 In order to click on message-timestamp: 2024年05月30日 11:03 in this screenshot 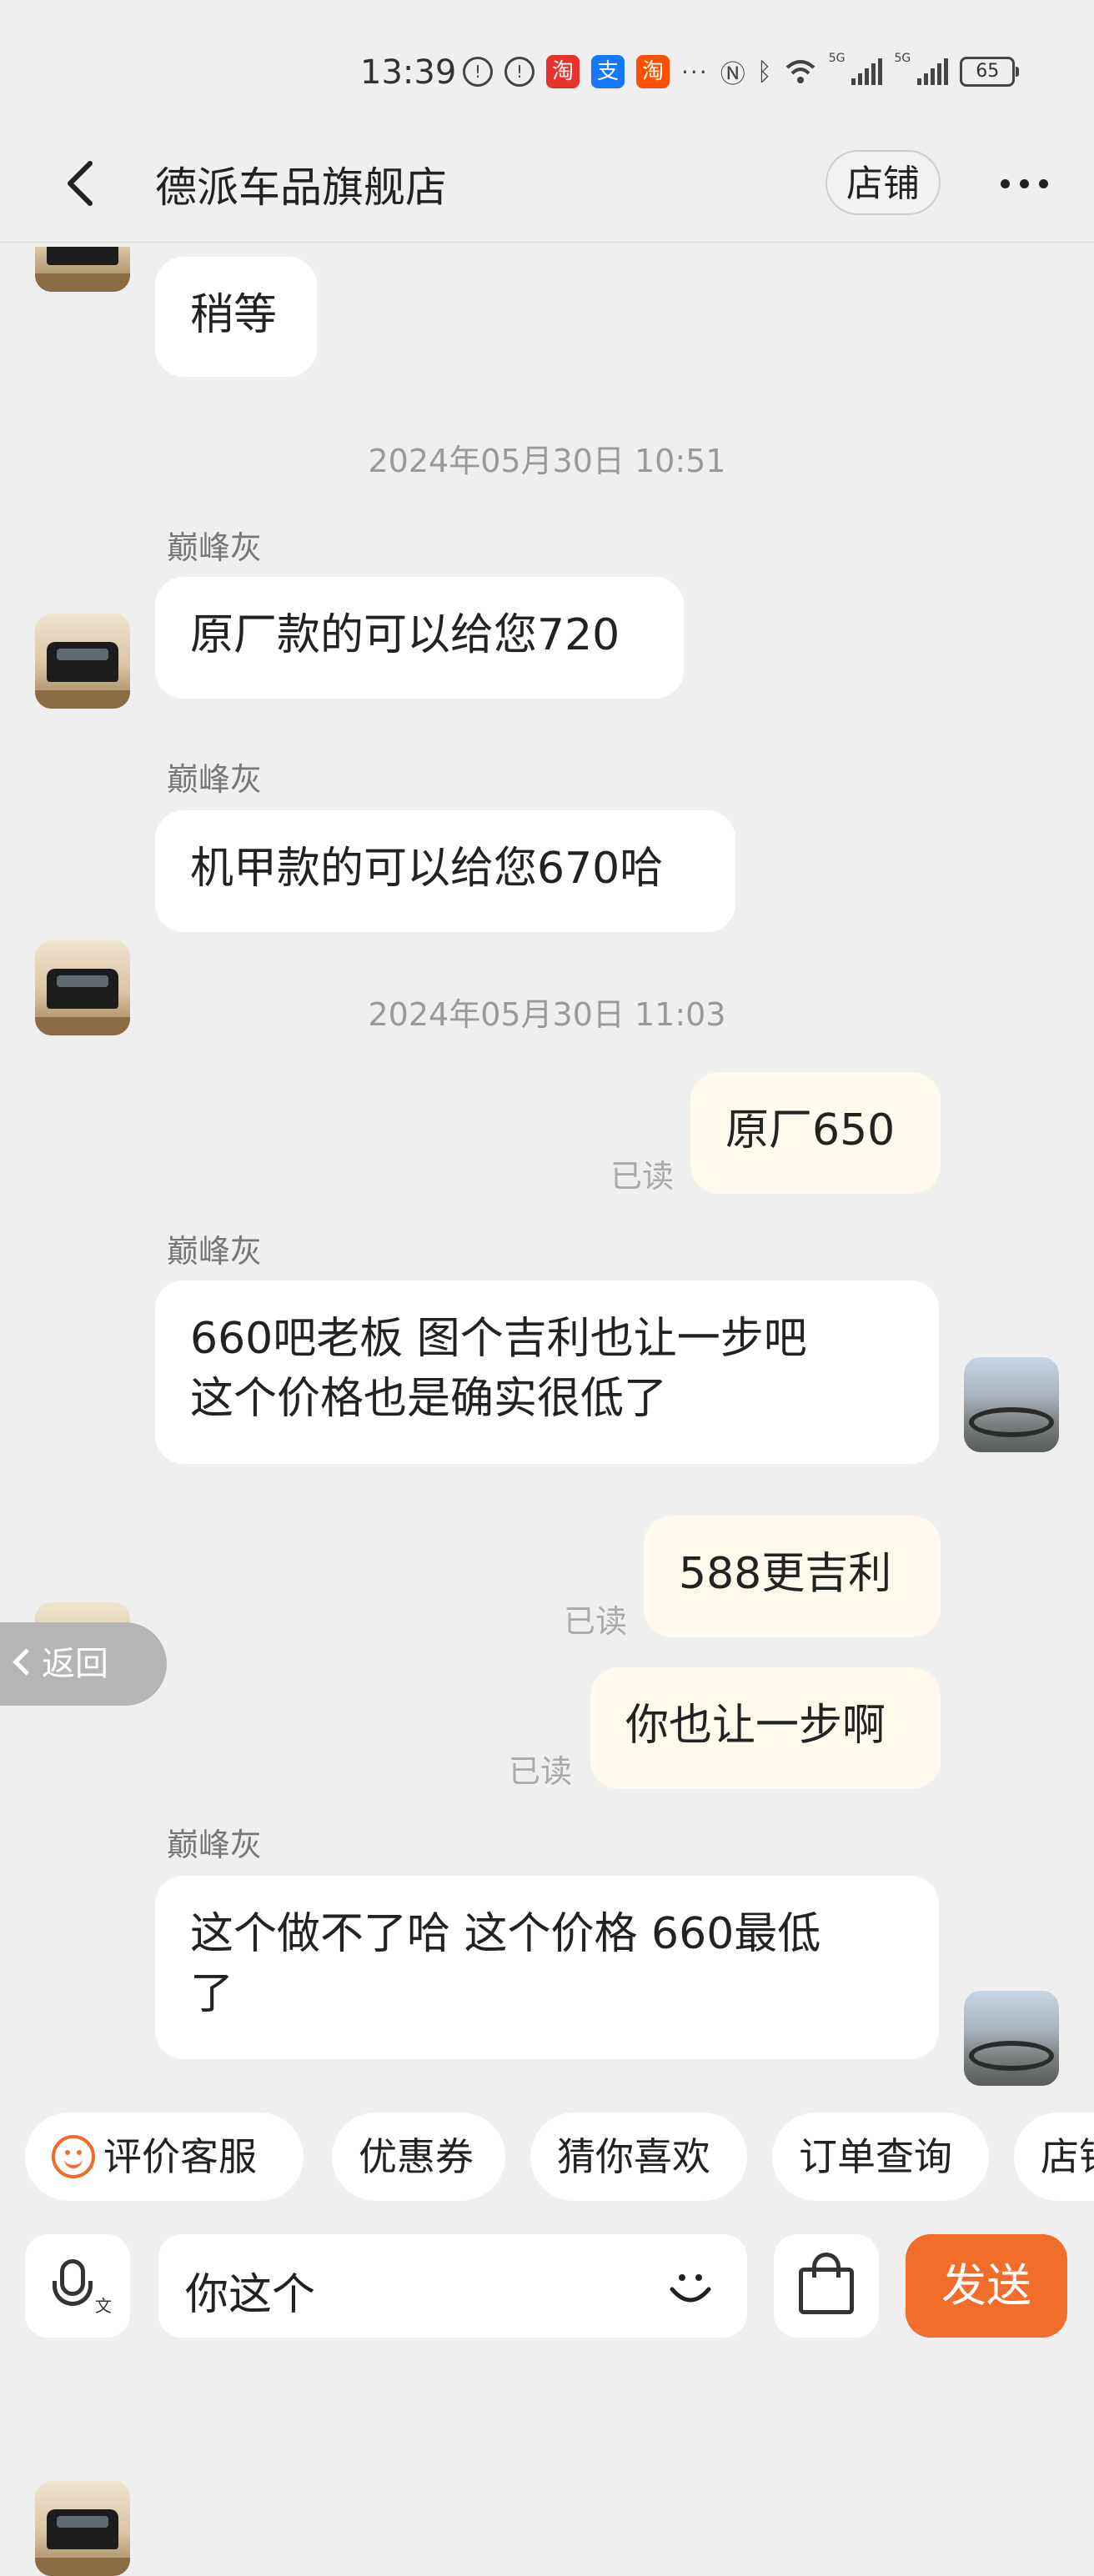, I will do `click(547, 1014)`.